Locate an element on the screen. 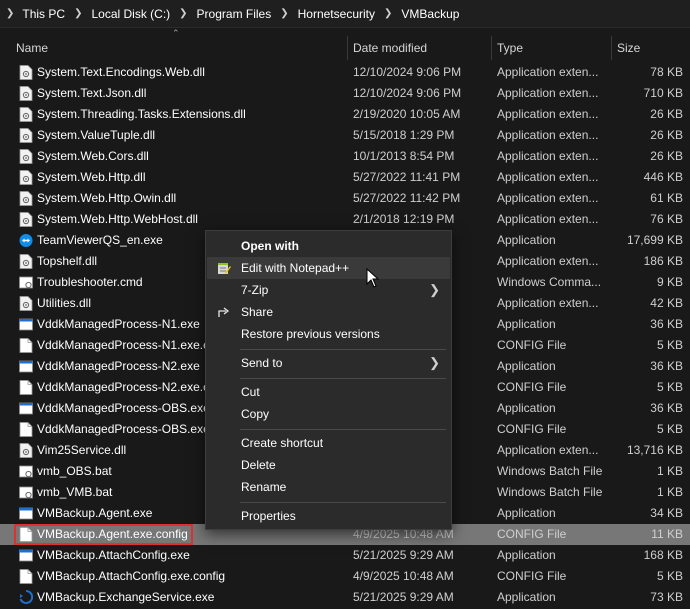 Image resolution: width=690 pixels, height=609 pixels. breadcrumb-hornetsecurity: Hornetsecurity is located at coordinates (336, 14).